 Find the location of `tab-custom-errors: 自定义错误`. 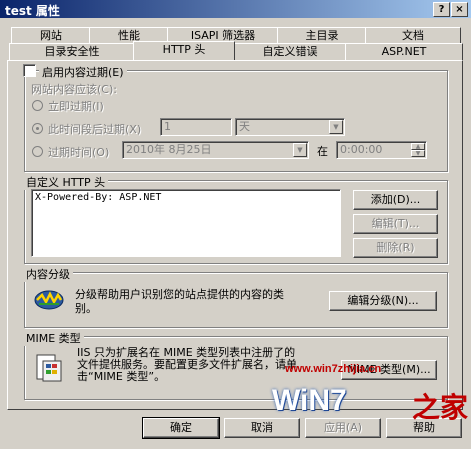

tab-custom-errors: 自定义错误 is located at coordinates (290, 51).